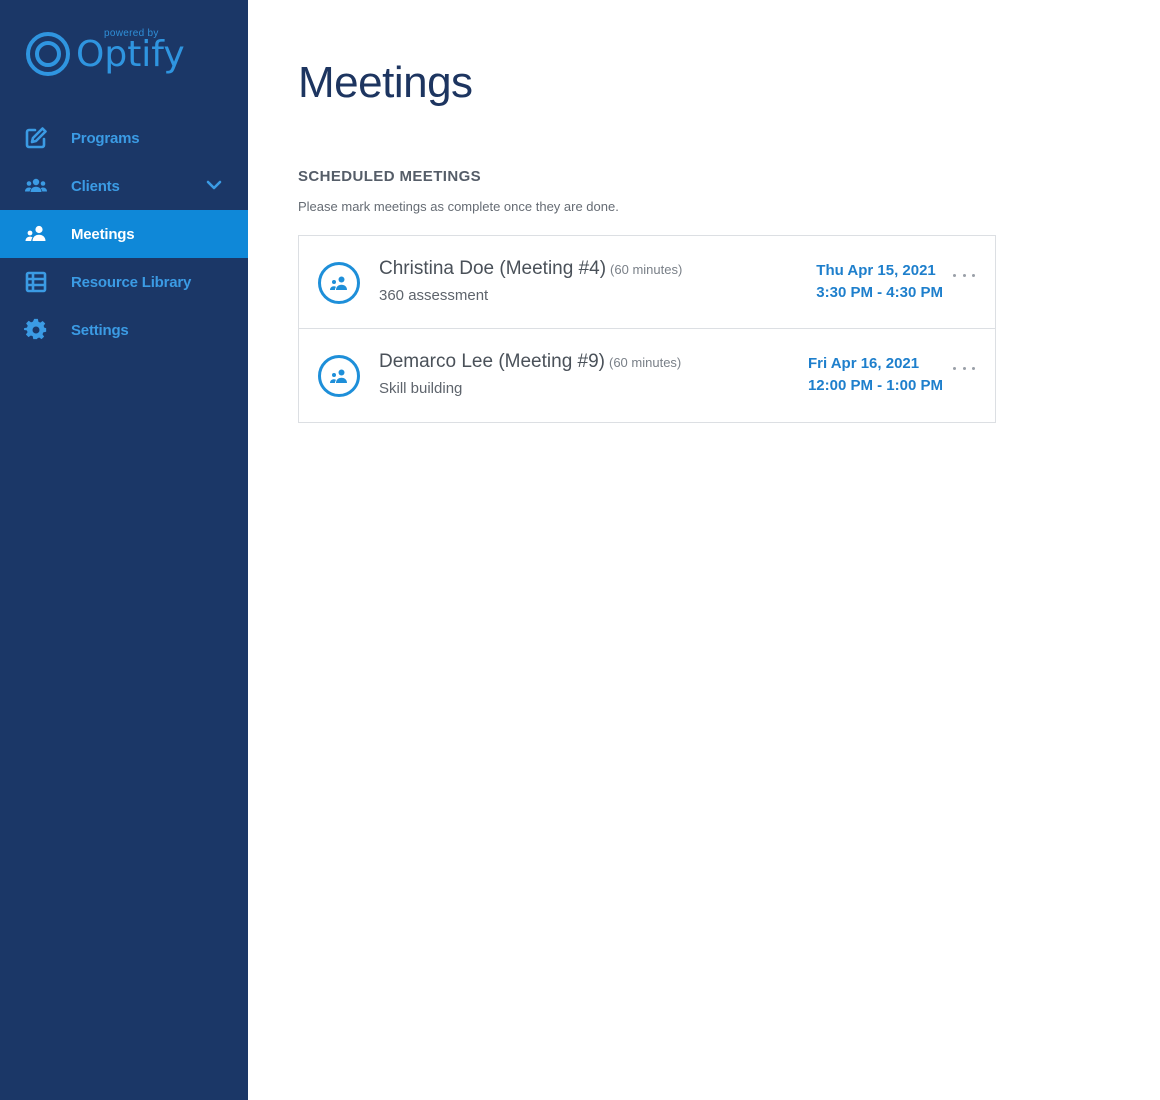  What do you see at coordinates (100, 330) in the screenshot?
I see `sidebar-item-label: Settings` at bounding box center [100, 330].